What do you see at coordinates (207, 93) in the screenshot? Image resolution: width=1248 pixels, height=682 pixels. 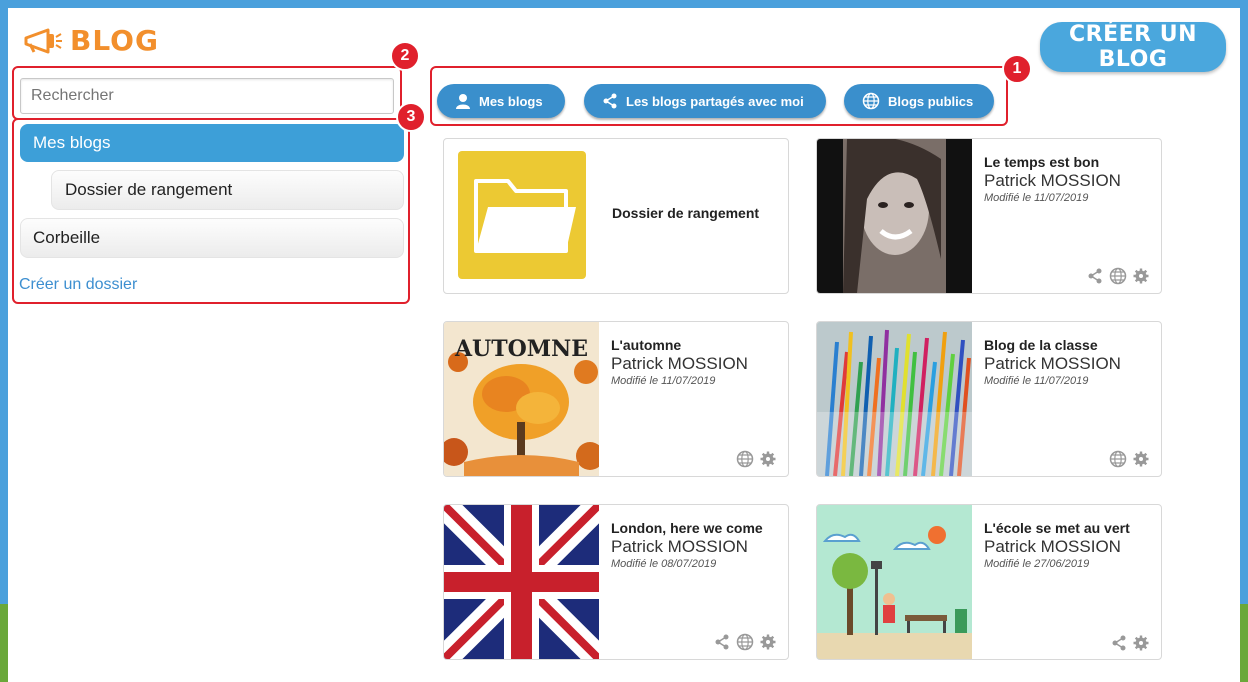 I see `annotation-box-search` at bounding box center [207, 93].